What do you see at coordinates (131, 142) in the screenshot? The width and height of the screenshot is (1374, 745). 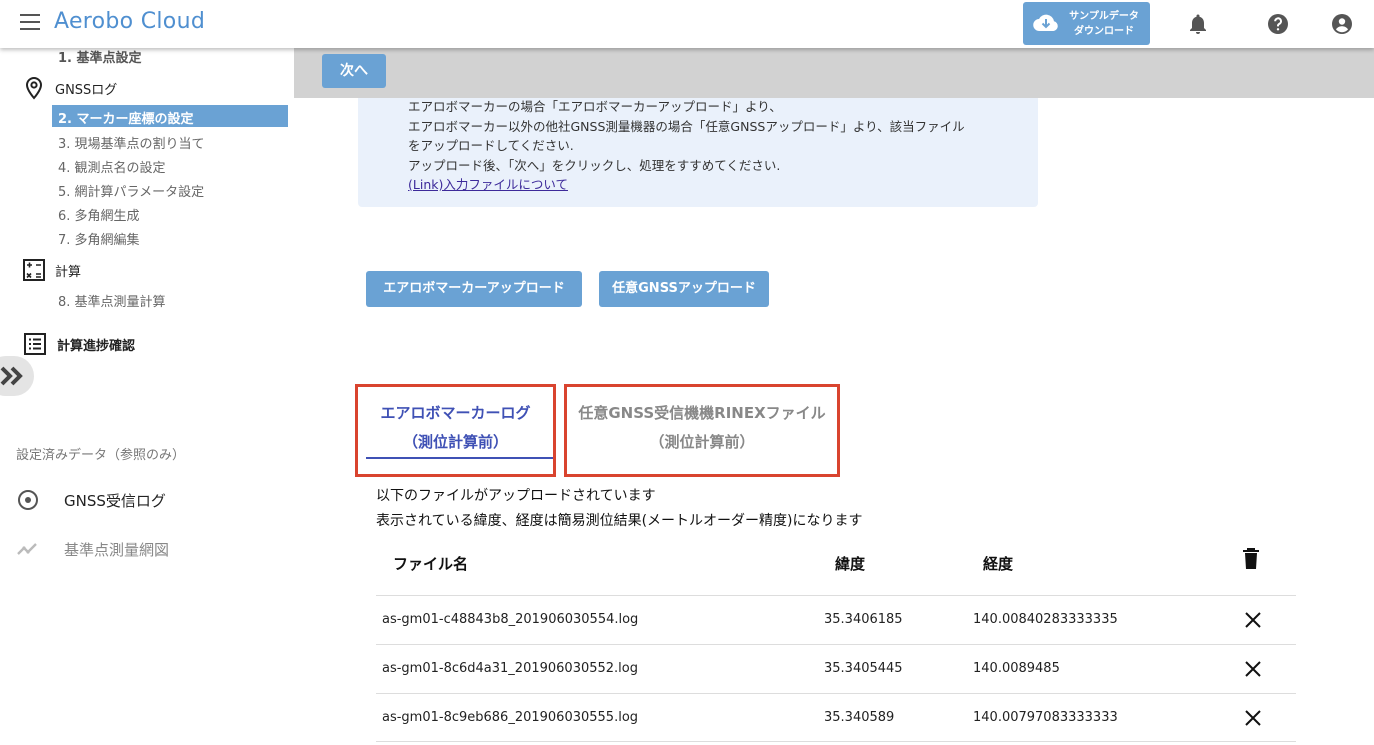 I see `sidebar-step-3: 3. 現場基準点の割り当て` at bounding box center [131, 142].